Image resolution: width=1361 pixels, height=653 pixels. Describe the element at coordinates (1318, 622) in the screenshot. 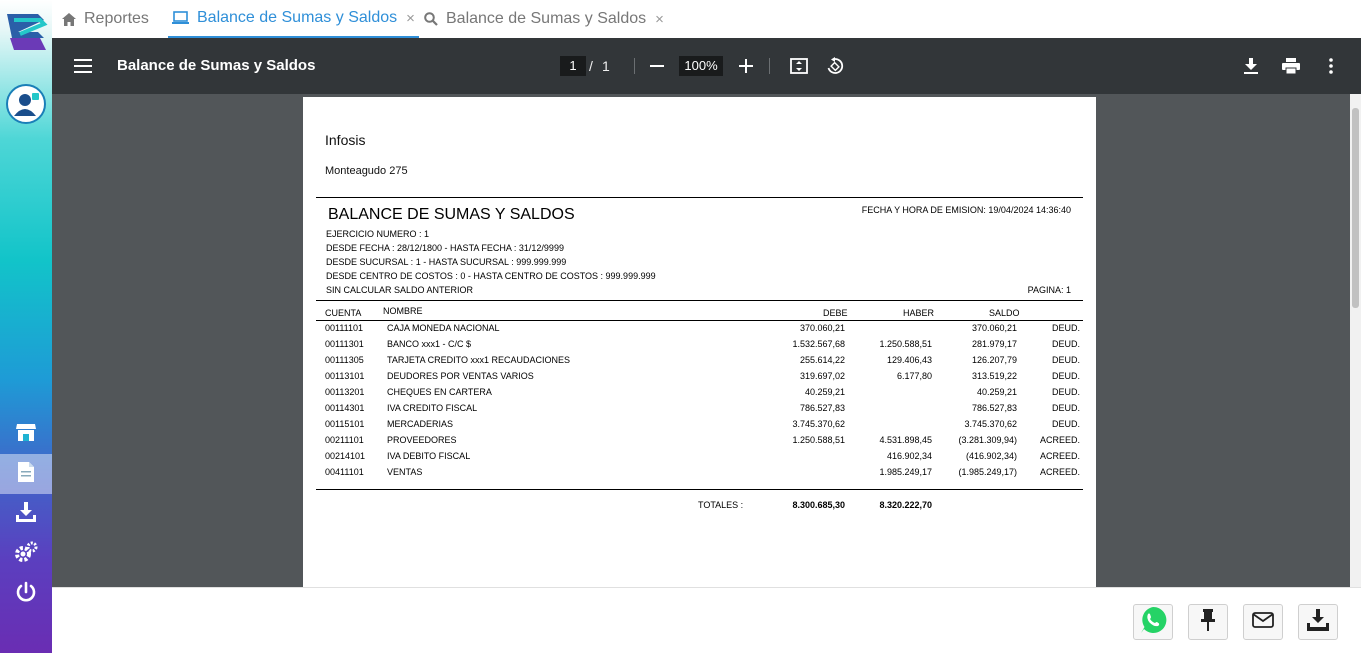

I see `download-button` at that location.